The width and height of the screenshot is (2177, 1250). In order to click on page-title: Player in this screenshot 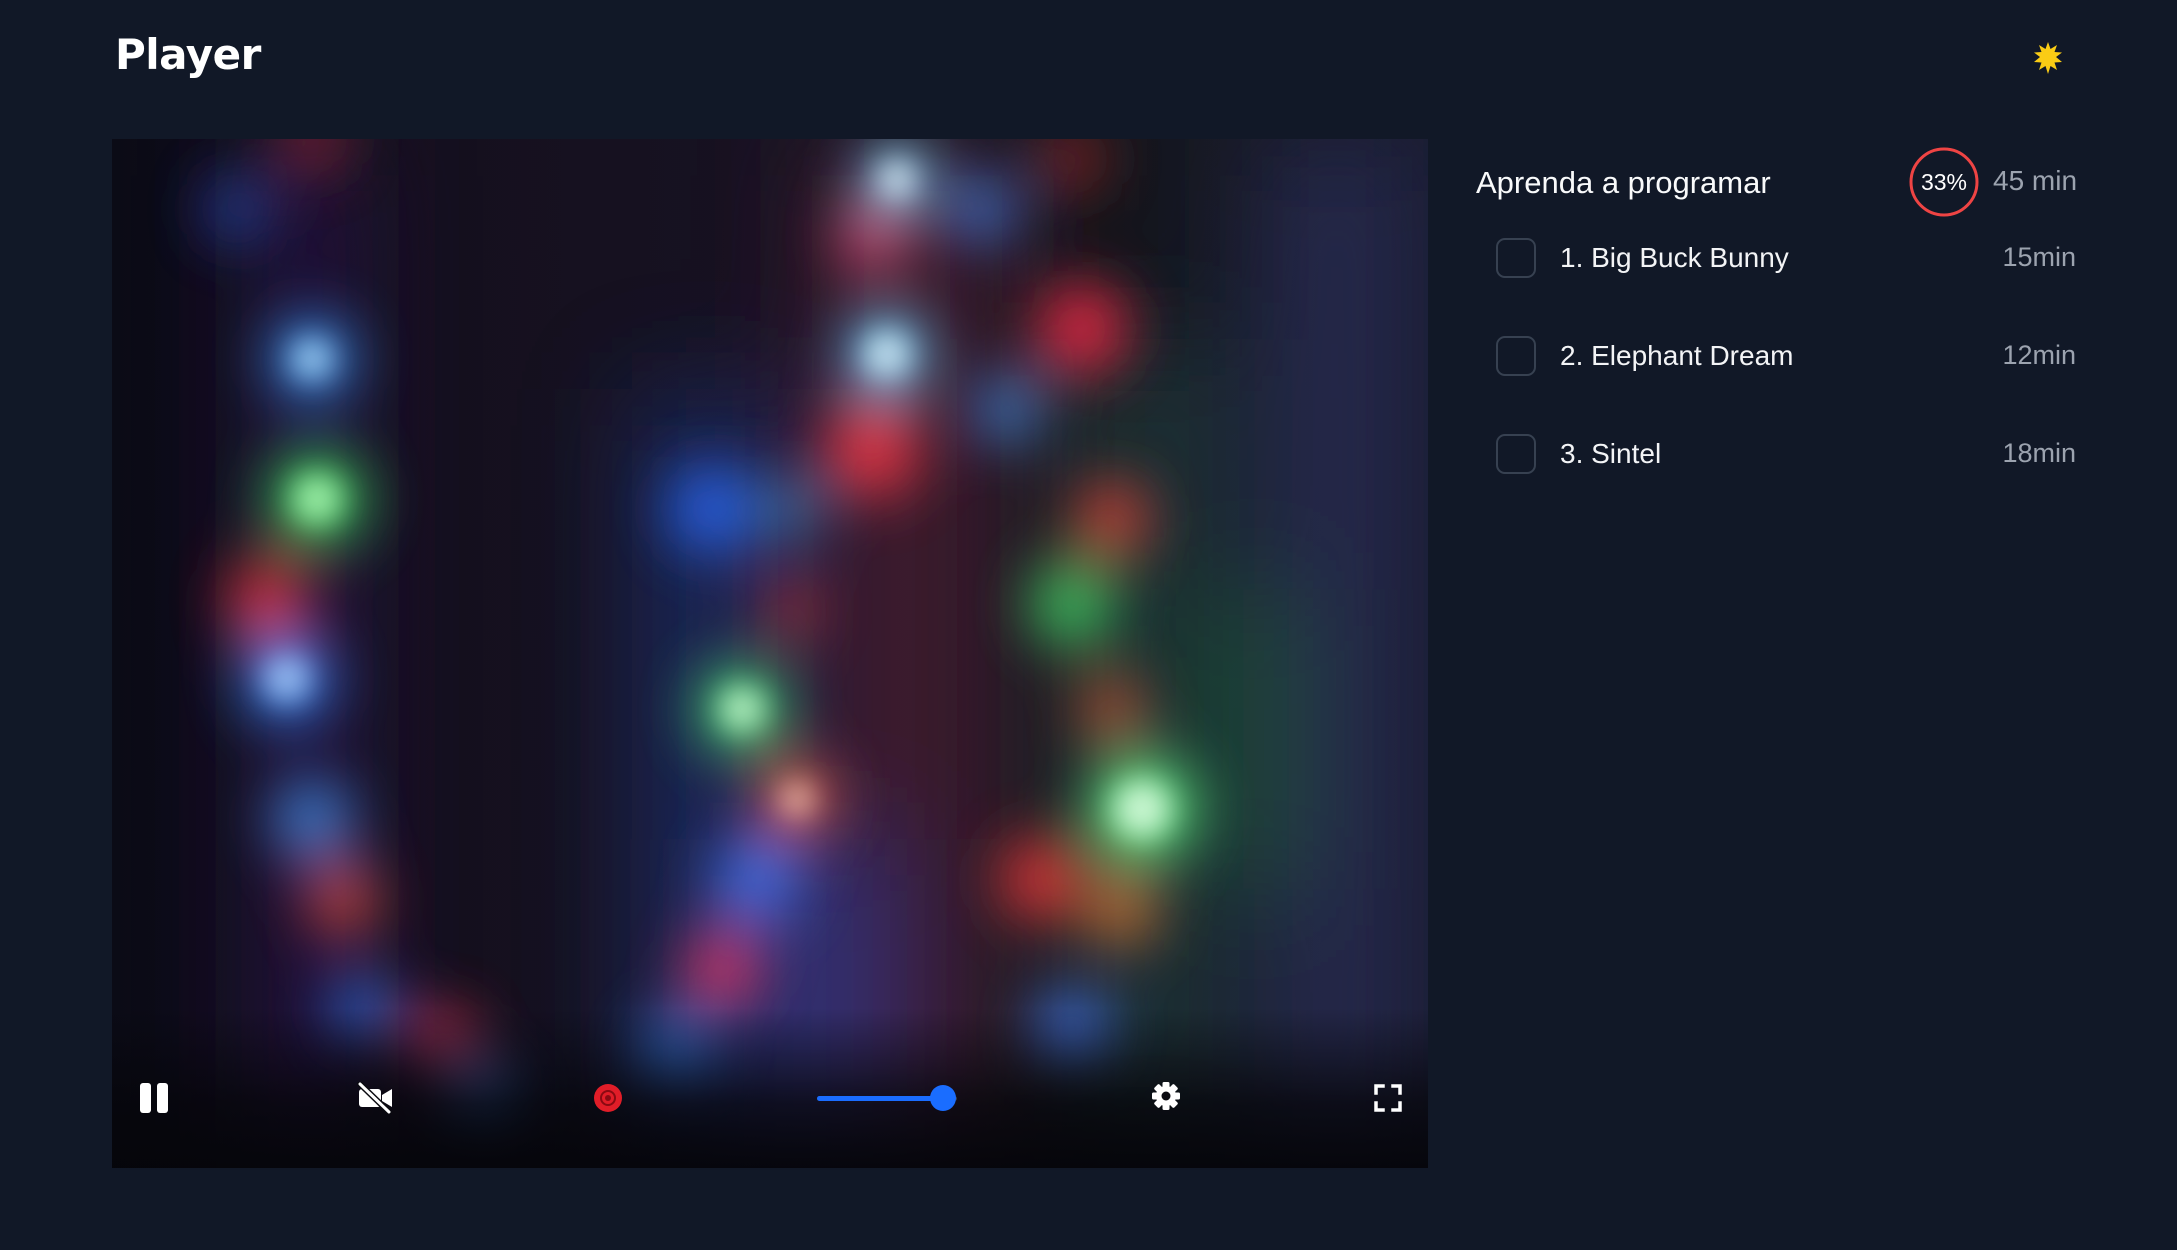, I will do `click(188, 54)`.